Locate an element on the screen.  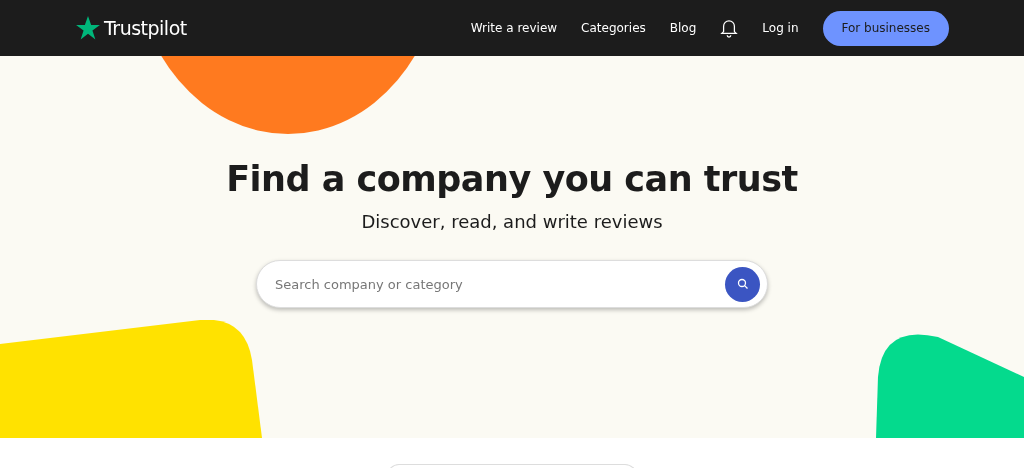
nav-link: Blog is located at coordinates (683, 28).